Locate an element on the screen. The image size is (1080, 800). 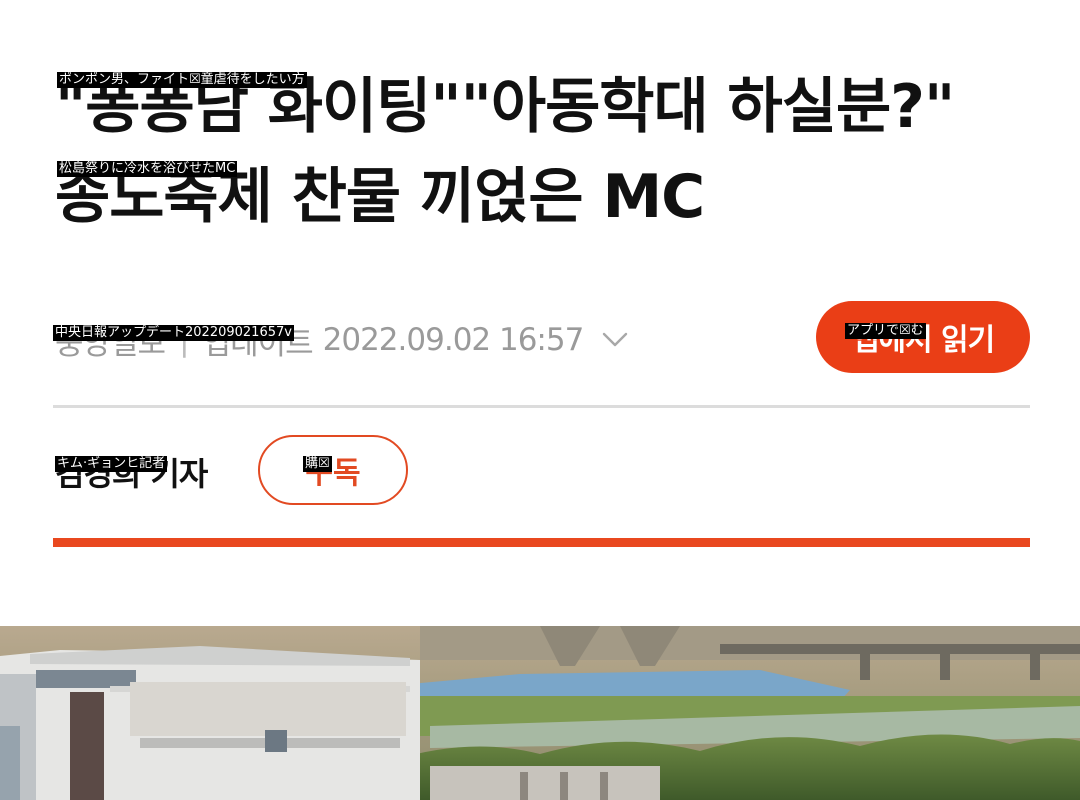
chevron-down-icon is located at coordinates (615, 340).